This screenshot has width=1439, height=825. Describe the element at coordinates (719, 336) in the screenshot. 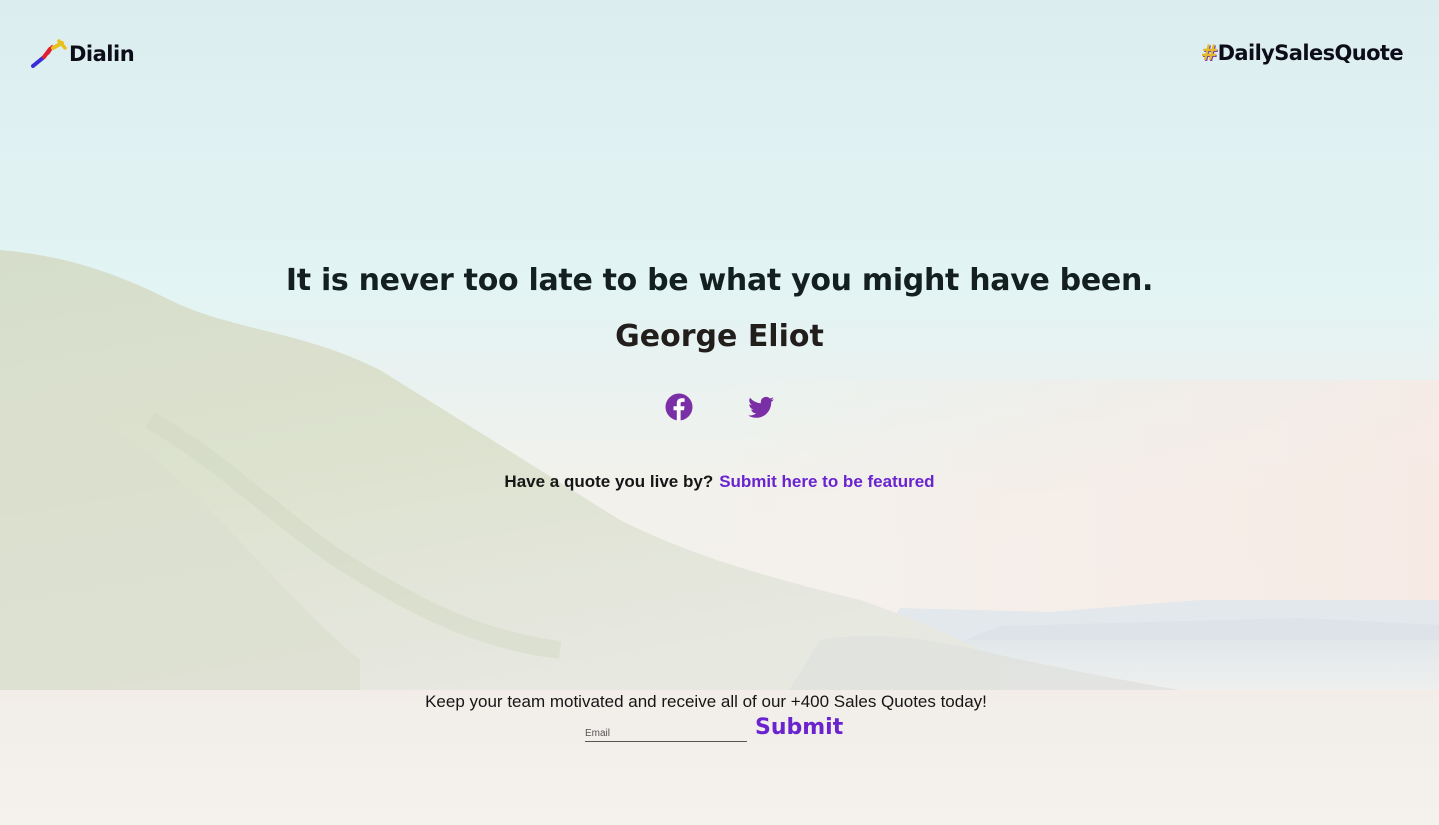

I see `quote-author: George Eliot` at that location.